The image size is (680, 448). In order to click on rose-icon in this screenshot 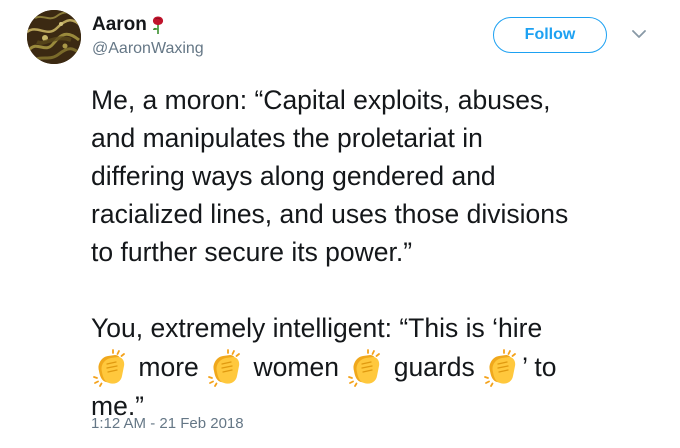, I will do `click(157, 25)`.